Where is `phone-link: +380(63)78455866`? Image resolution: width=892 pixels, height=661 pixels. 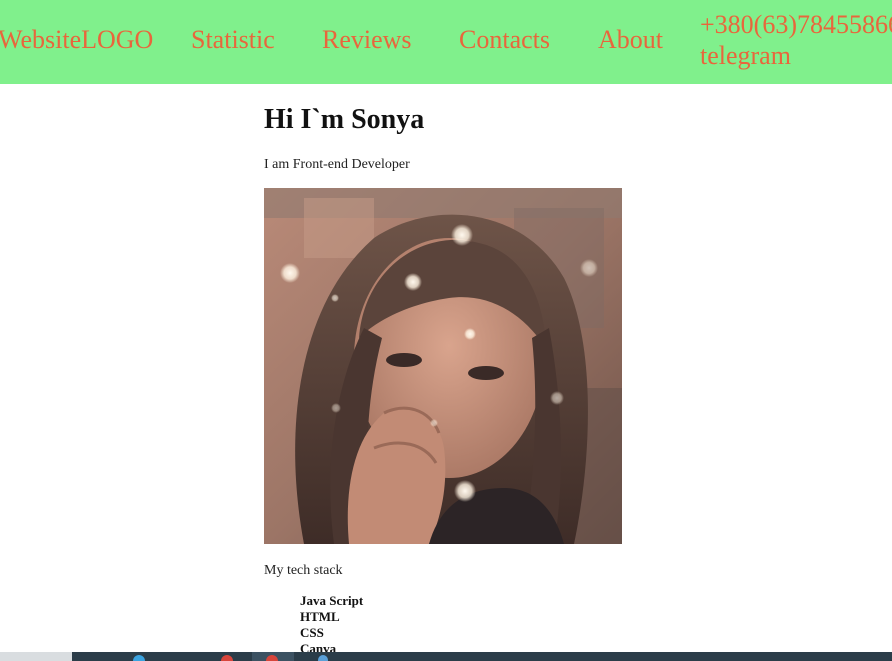
phone-link: +380(63)78455866 is located at coordinates (796, 24).